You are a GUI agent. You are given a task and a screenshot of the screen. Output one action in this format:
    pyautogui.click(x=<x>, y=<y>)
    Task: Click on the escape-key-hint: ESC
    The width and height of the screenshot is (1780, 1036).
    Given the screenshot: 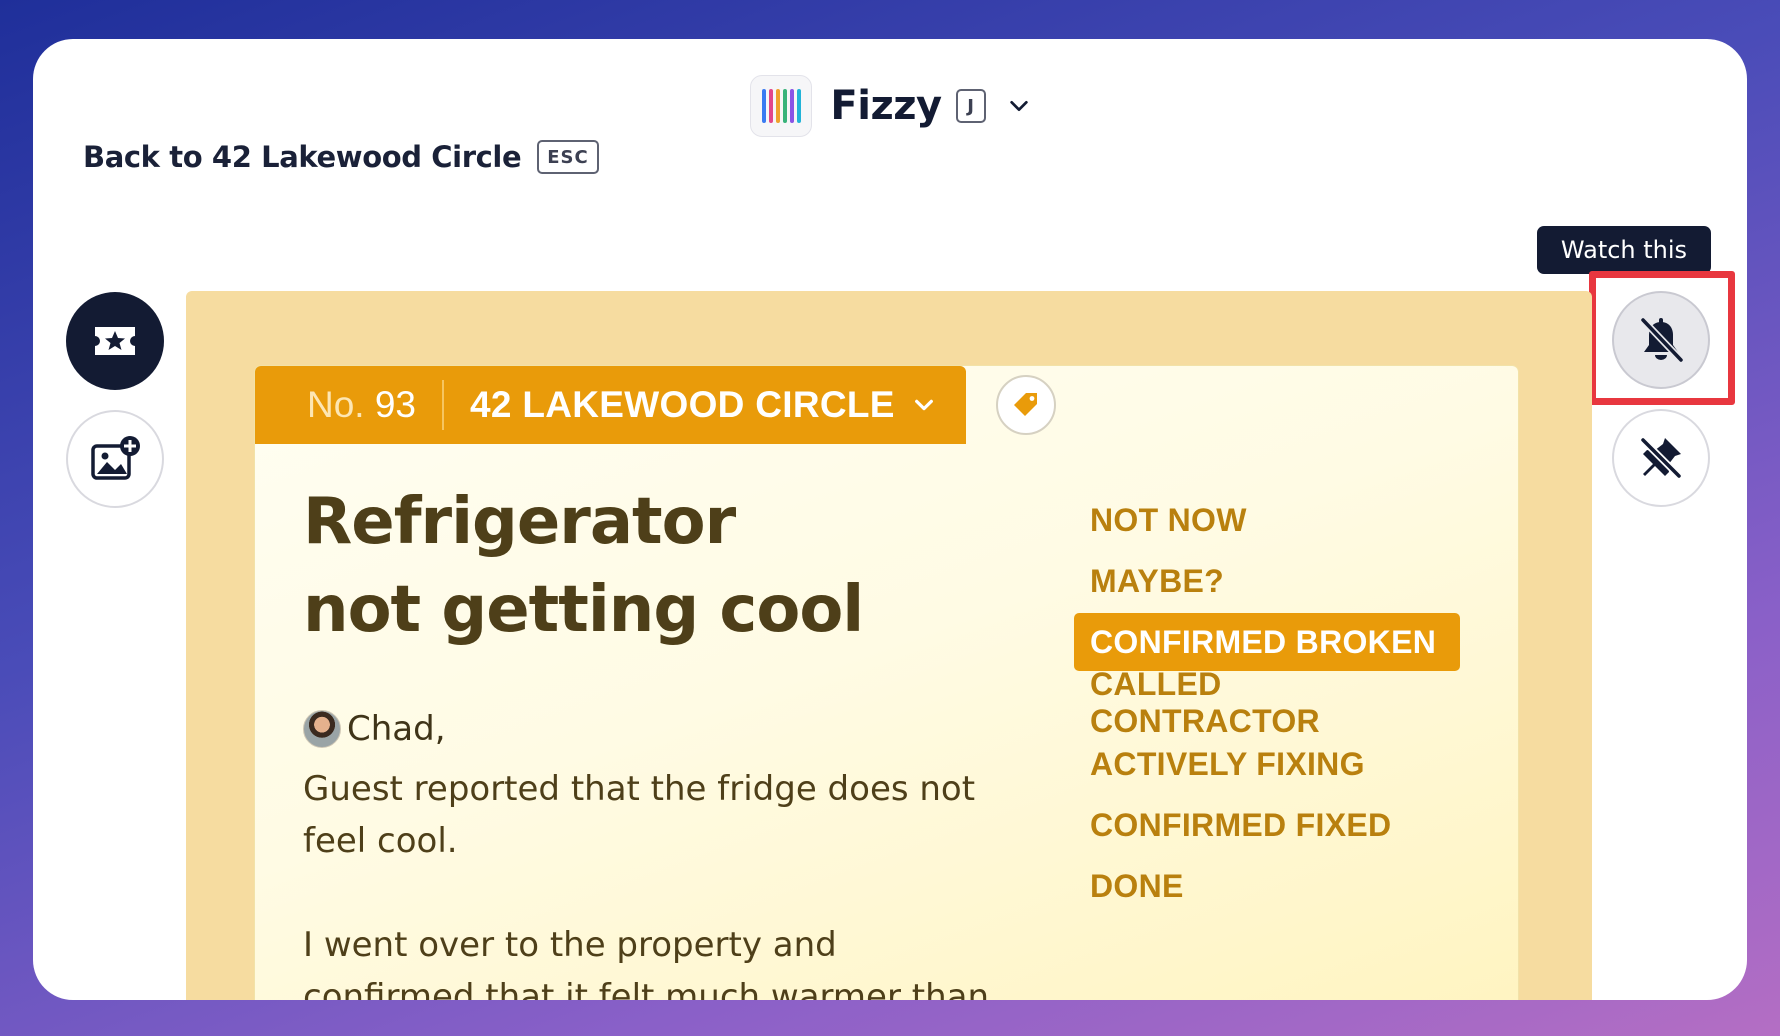 What is the action you would take?
    pyautogui.click(x=568, y=157)
    